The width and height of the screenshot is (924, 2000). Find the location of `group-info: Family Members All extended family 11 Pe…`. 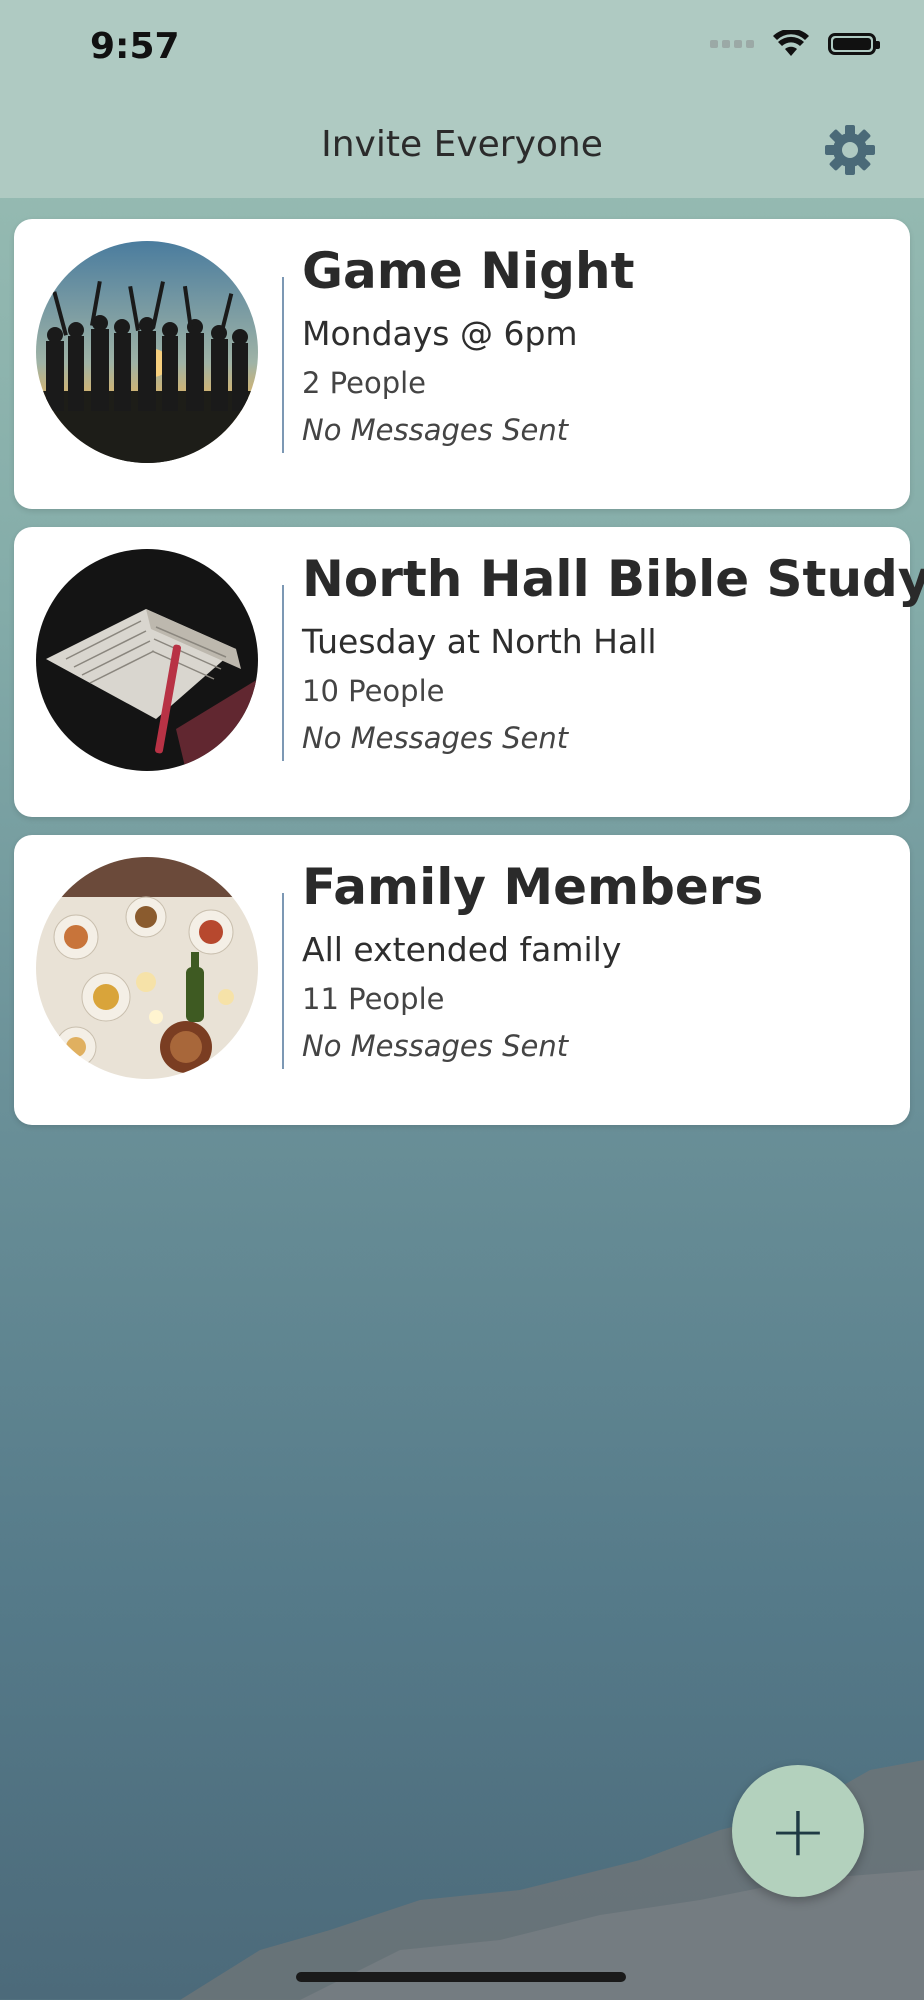

group-info: Family Members All extended family 11 Pe… is located at coordinates (596, 962).